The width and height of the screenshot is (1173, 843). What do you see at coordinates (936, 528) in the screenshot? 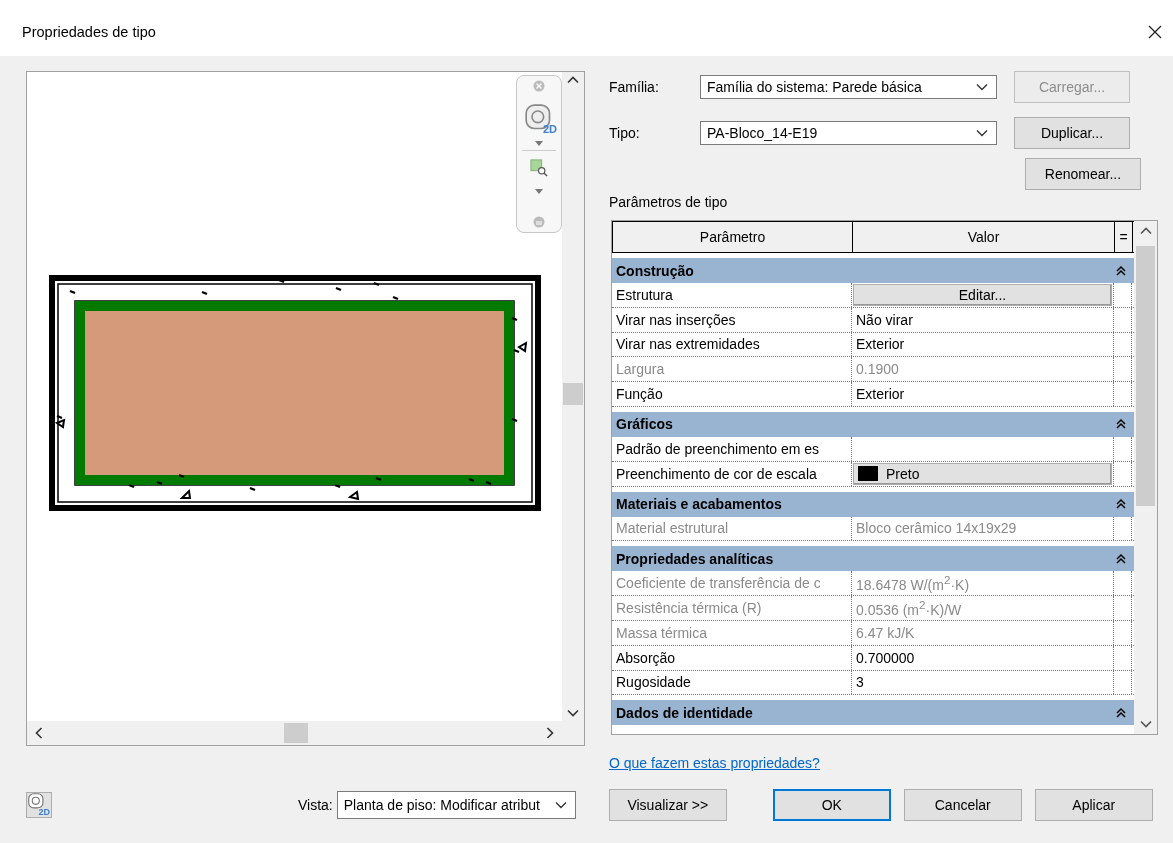
I see `value-cell: Bloco cerâmico 14x19x29` at bounding box center [936, 528].